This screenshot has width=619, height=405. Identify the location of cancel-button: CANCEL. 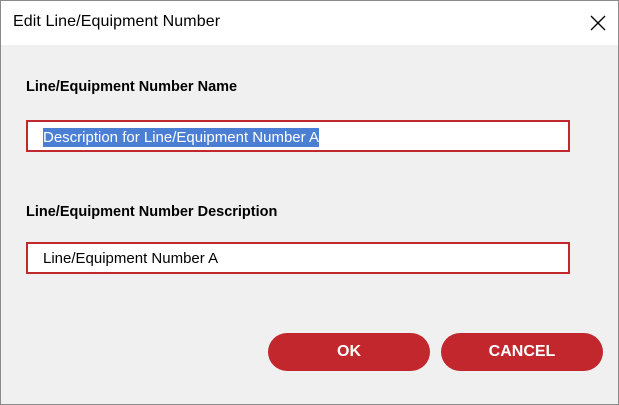
(522, 352).